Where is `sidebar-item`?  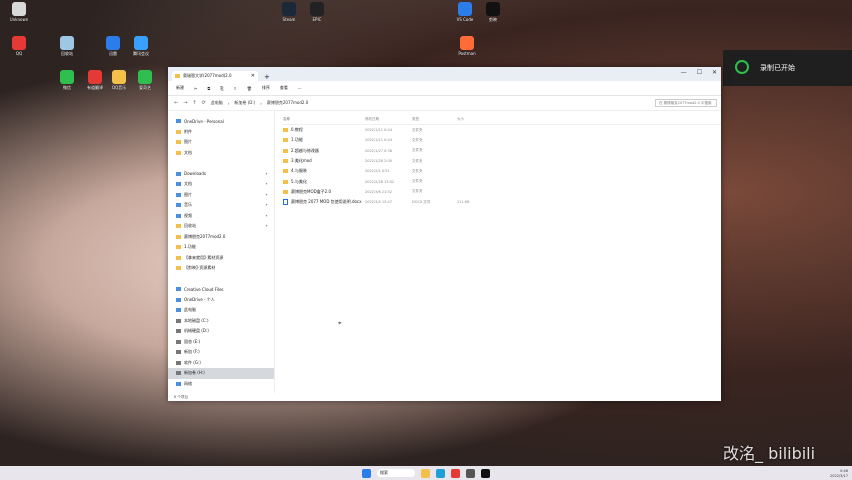
sidebar-item is located at coordinates (221, 163).